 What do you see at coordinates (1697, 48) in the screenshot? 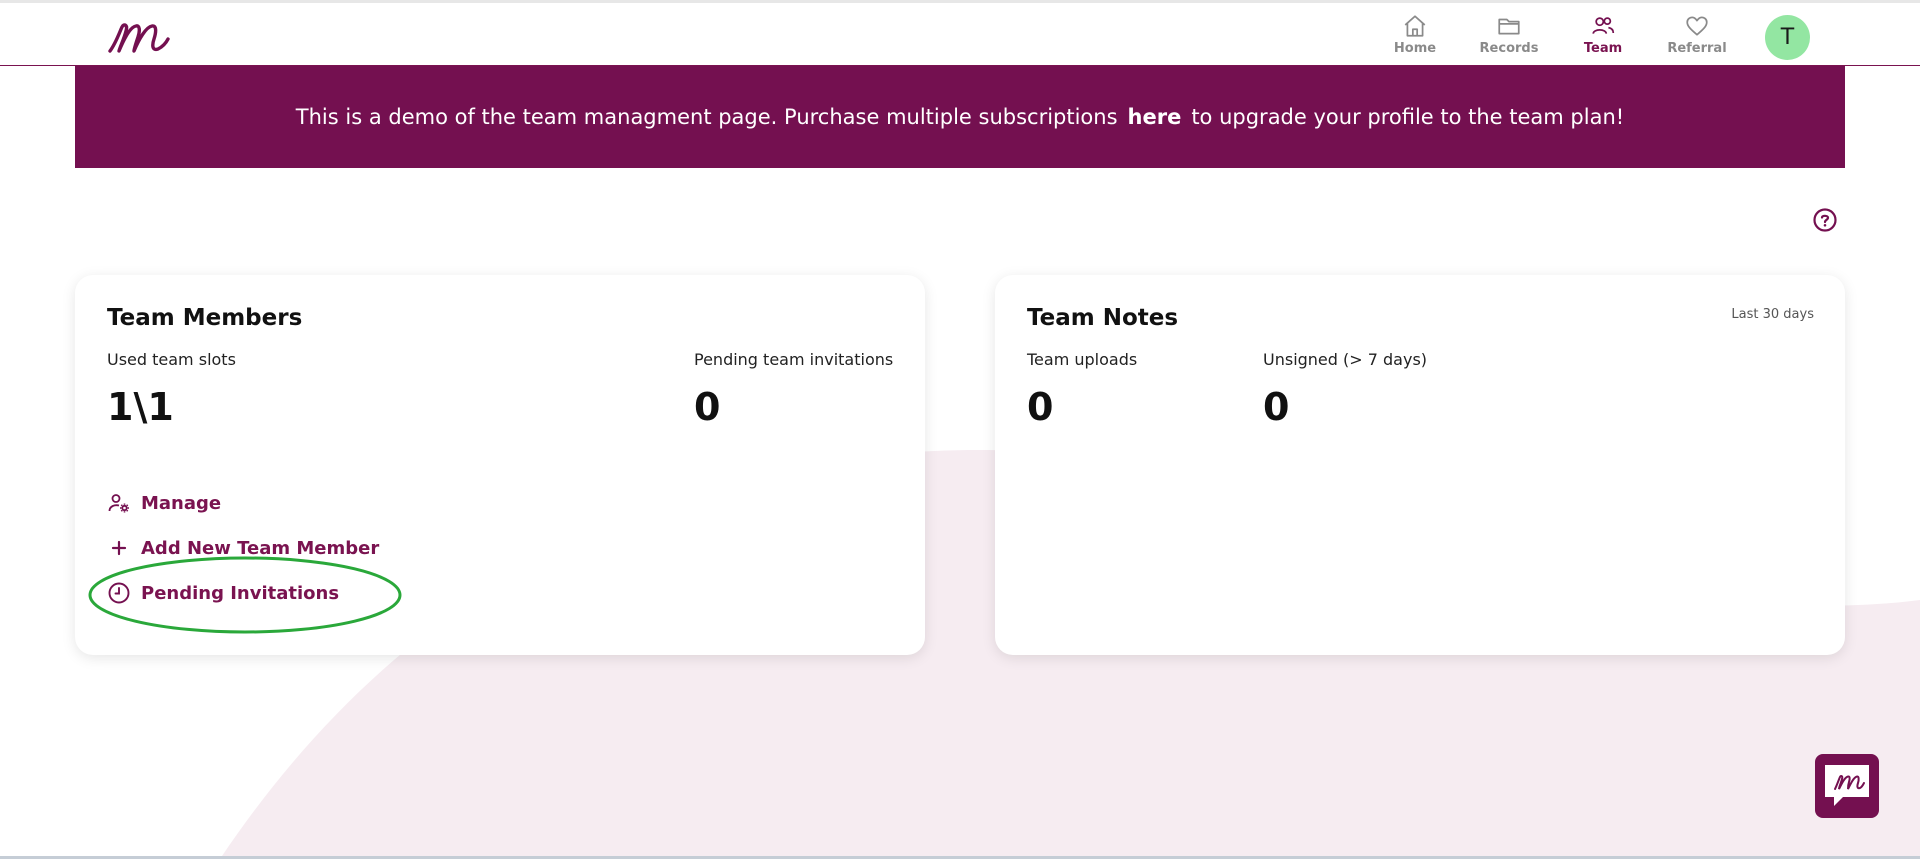
I see `nav-referral-label: Referral` at bounding box center [1697, 48].